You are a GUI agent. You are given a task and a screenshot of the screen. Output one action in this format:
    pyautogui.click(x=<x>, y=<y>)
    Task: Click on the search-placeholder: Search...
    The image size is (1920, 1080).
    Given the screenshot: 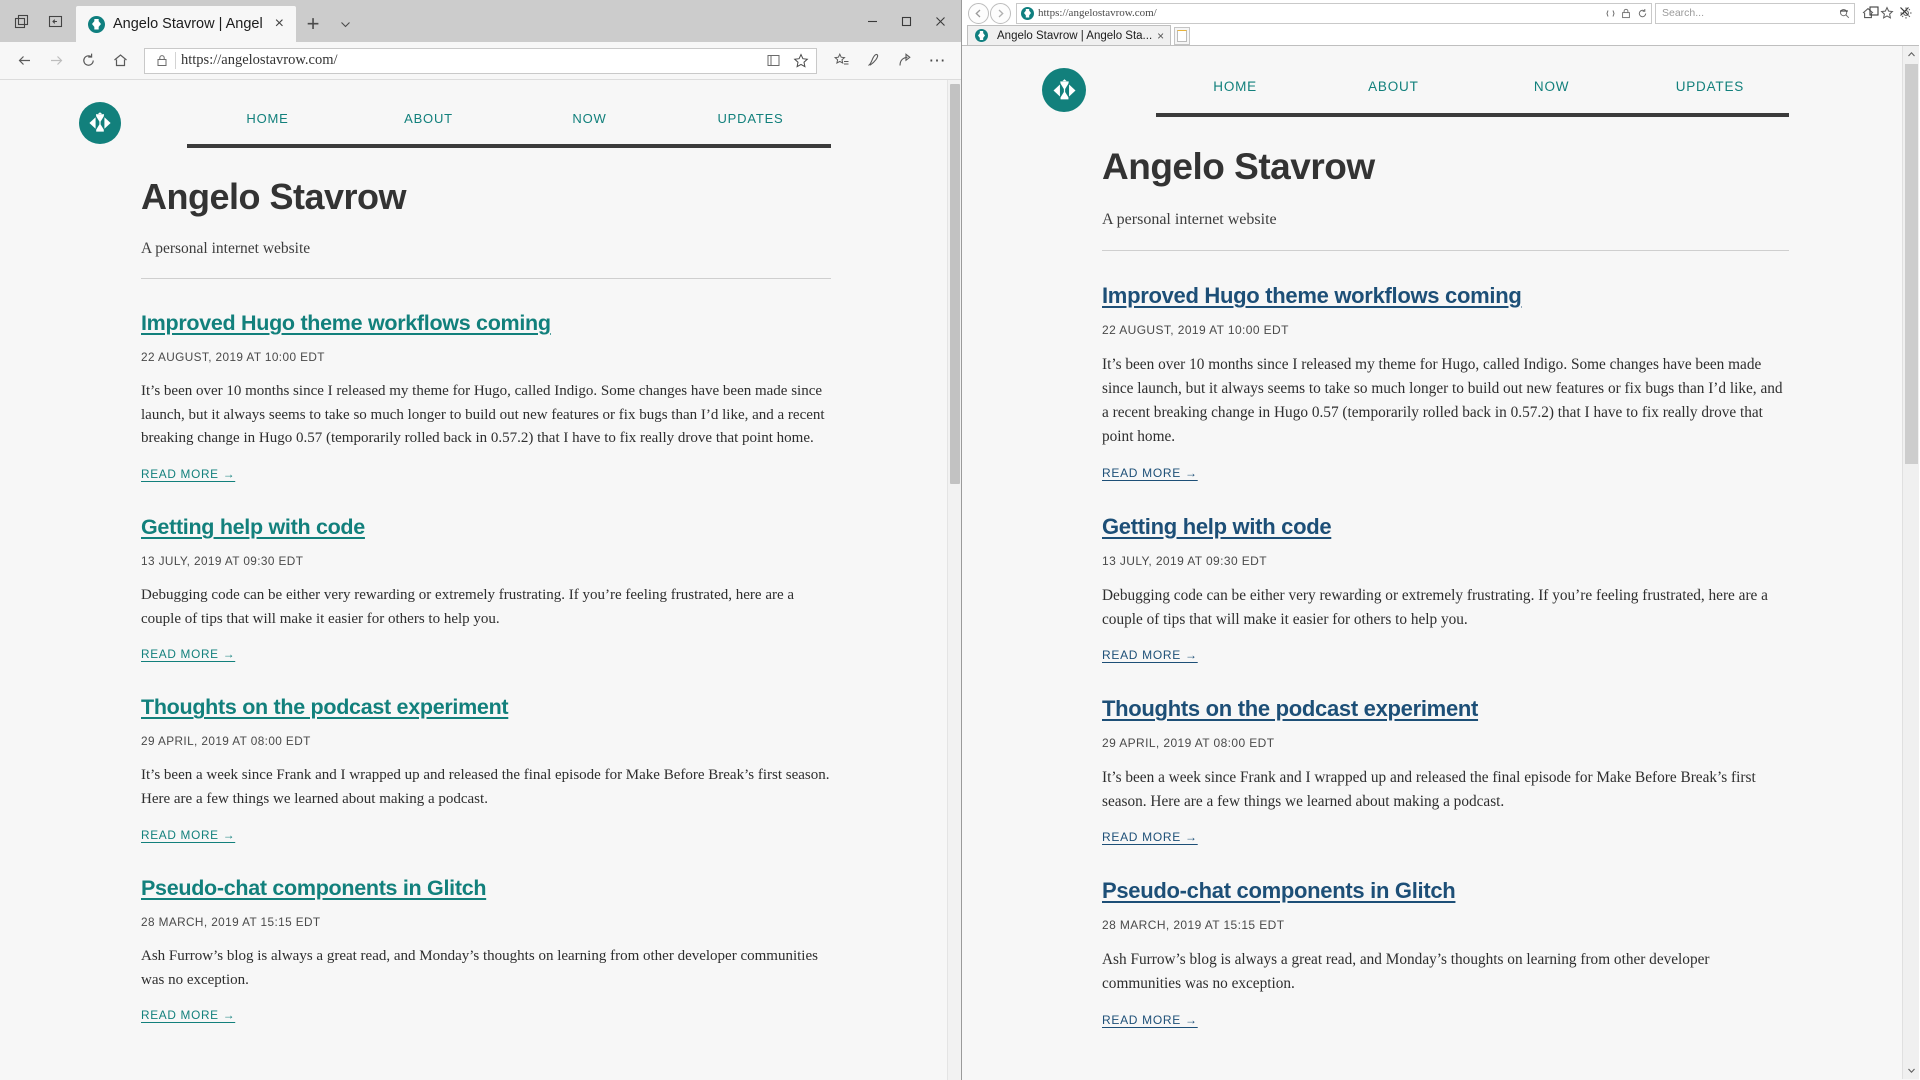 What is the action you would take?
    pyautogui.click(x=1683, y=13)
    